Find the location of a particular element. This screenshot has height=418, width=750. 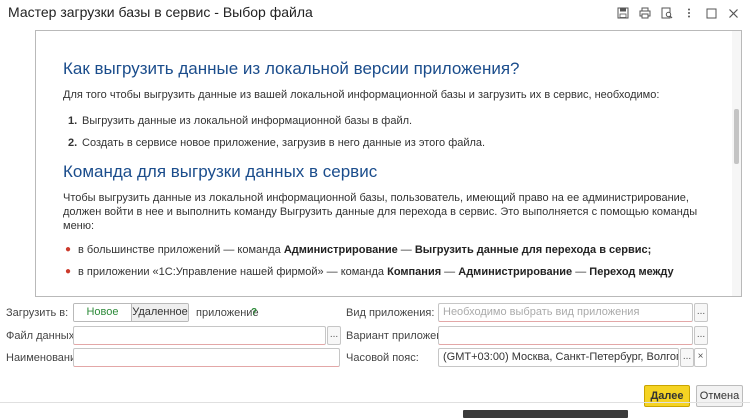

help-icon: ? is located at coordinates (254, 312).